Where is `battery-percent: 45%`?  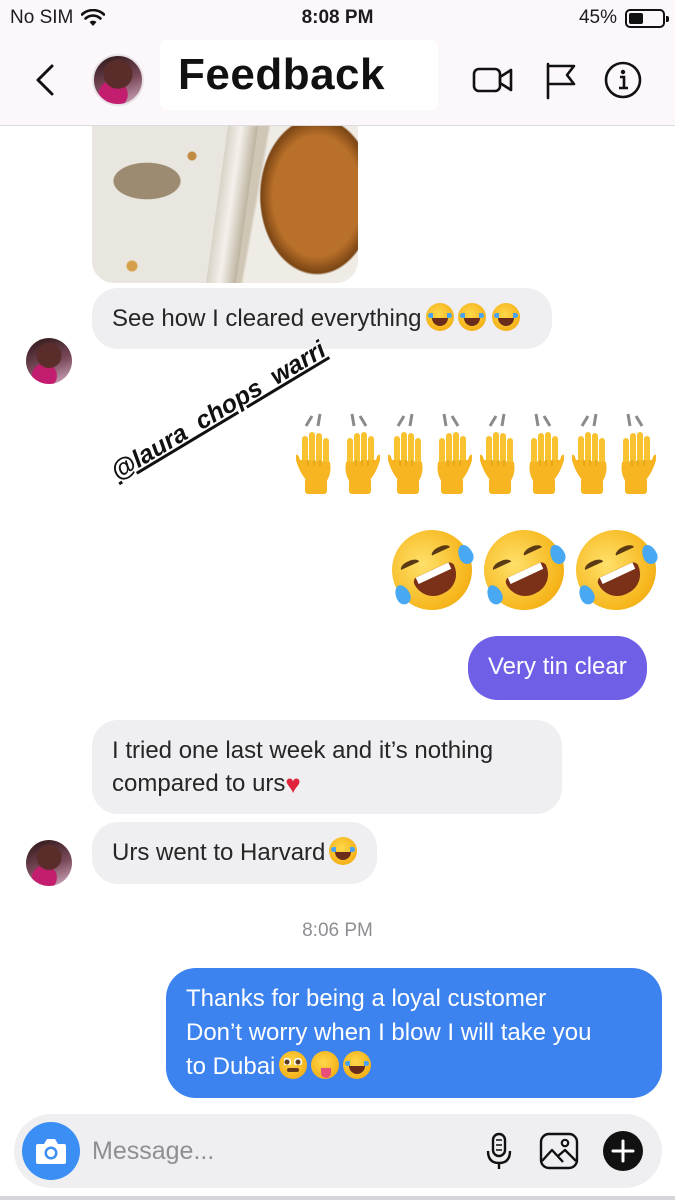 battery-percent: 45% is located at coordinates (597, 17).